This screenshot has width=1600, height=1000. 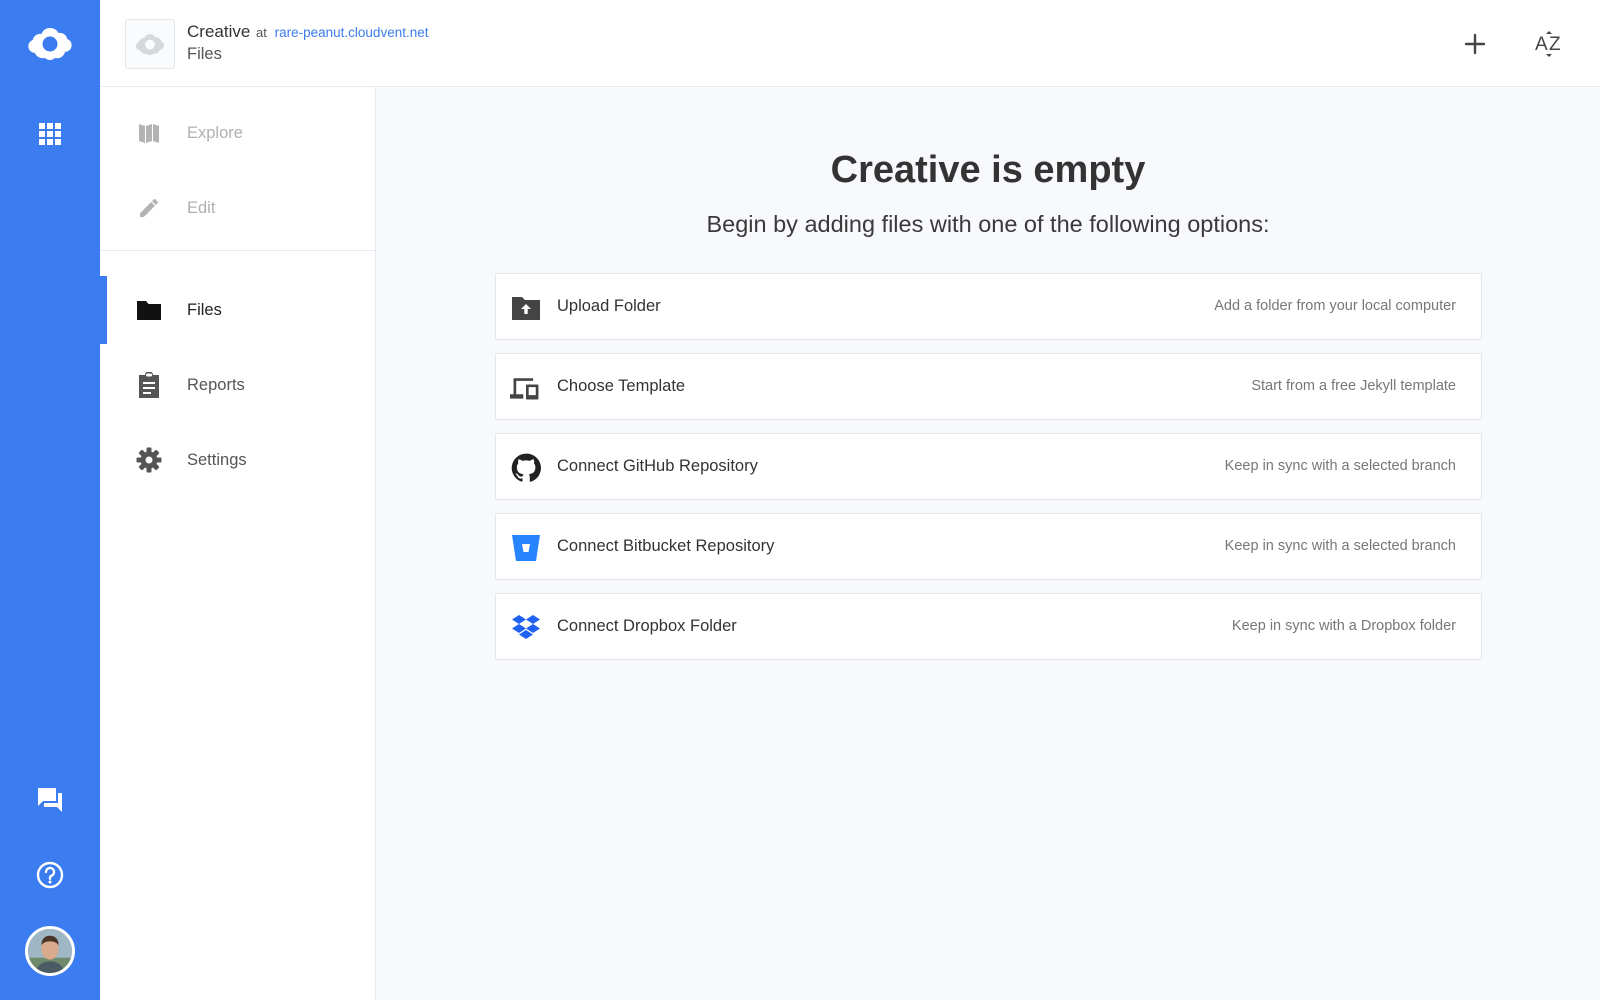 I want to click on help-circle-icon, so click(x=50, y=875).